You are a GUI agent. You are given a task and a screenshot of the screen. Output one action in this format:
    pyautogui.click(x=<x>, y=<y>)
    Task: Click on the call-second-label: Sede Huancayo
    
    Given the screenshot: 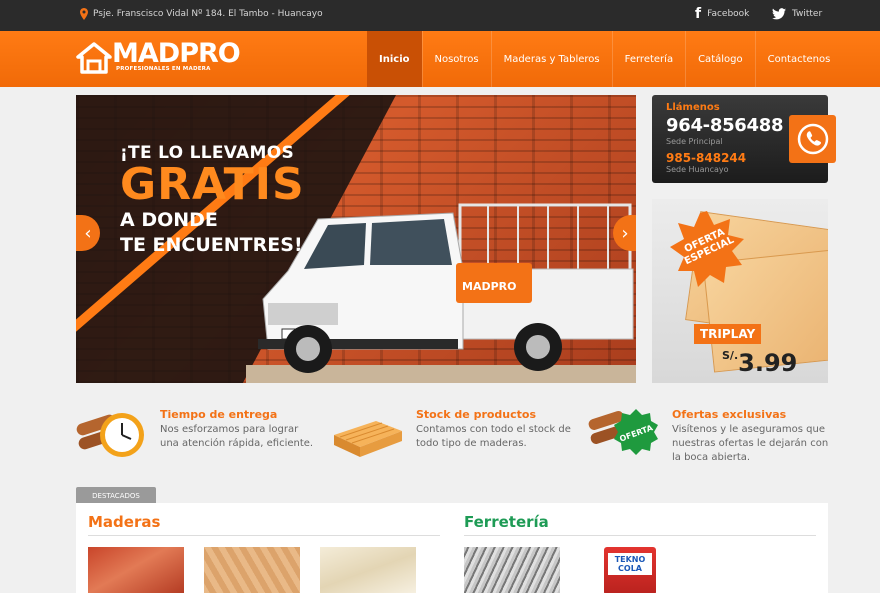 What is the action you would take?
    pyautogui.click(x=697, y=169)
    